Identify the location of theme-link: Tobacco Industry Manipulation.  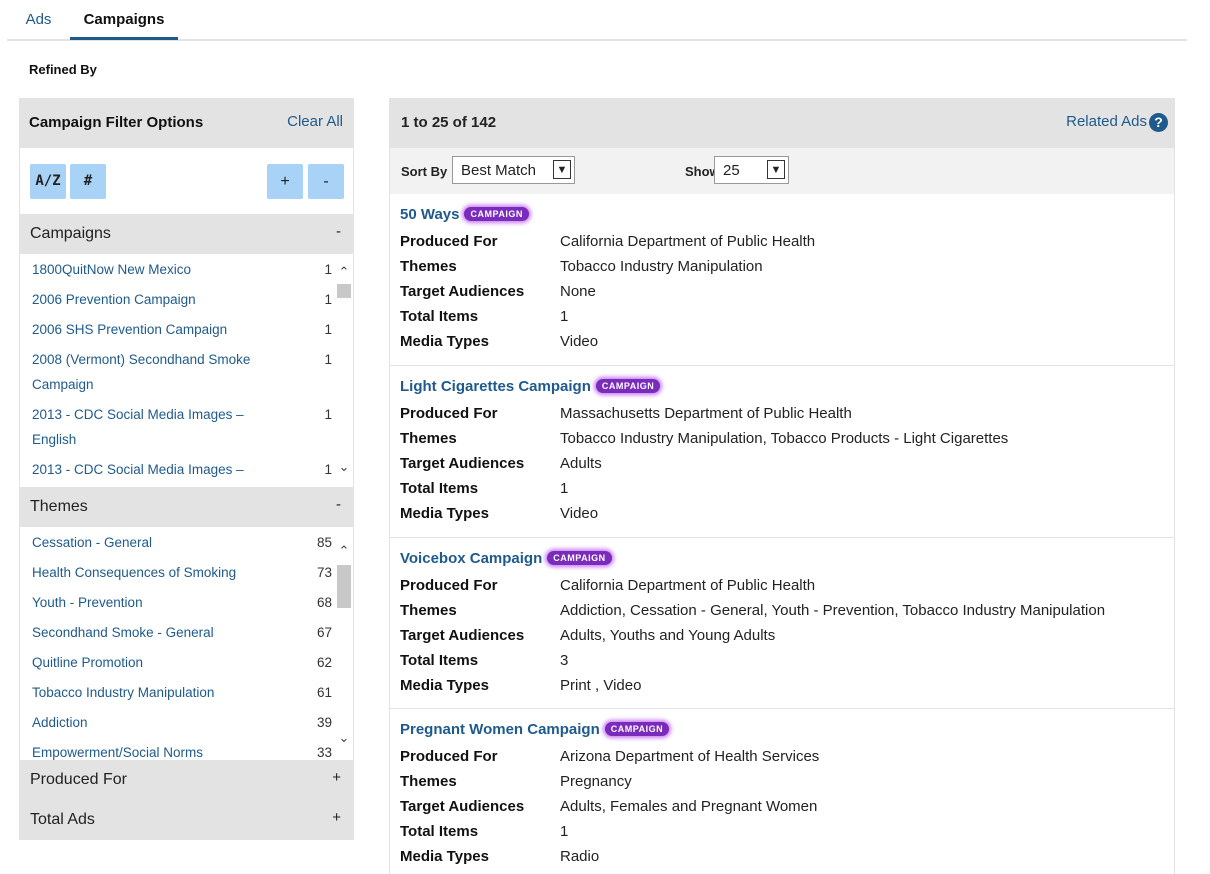
(144, 692).